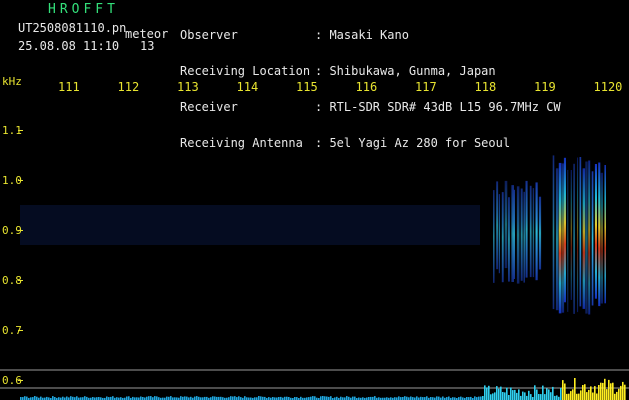  What do you see at coordinates (247, 87) in the screenshot?
I see `x-tick-label: 114` at bounding box center [247, 87].